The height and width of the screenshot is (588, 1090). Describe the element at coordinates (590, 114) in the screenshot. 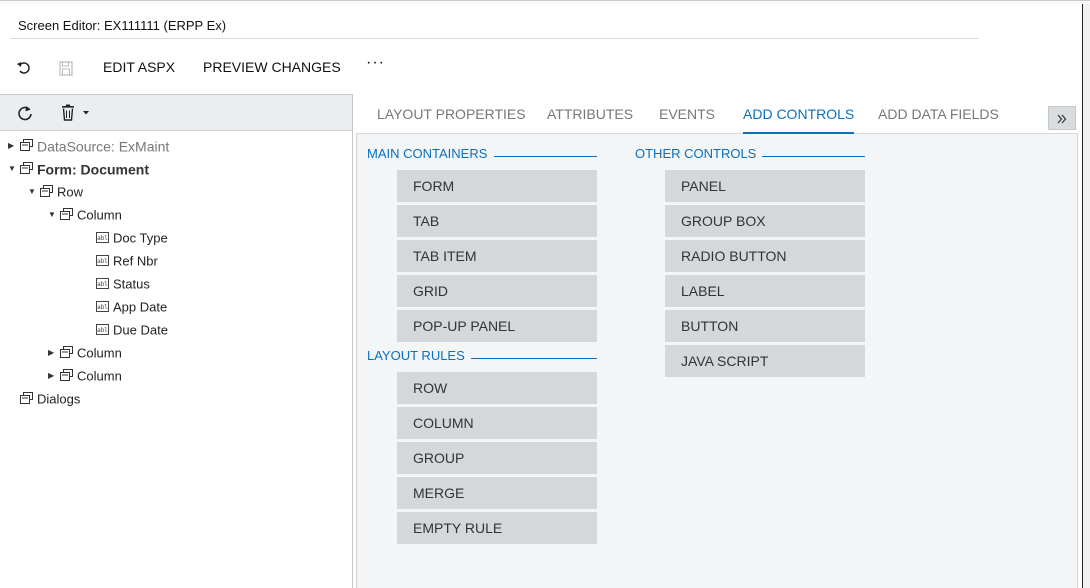

I see `tab-attributes: ATTRIBUTES` at that location.